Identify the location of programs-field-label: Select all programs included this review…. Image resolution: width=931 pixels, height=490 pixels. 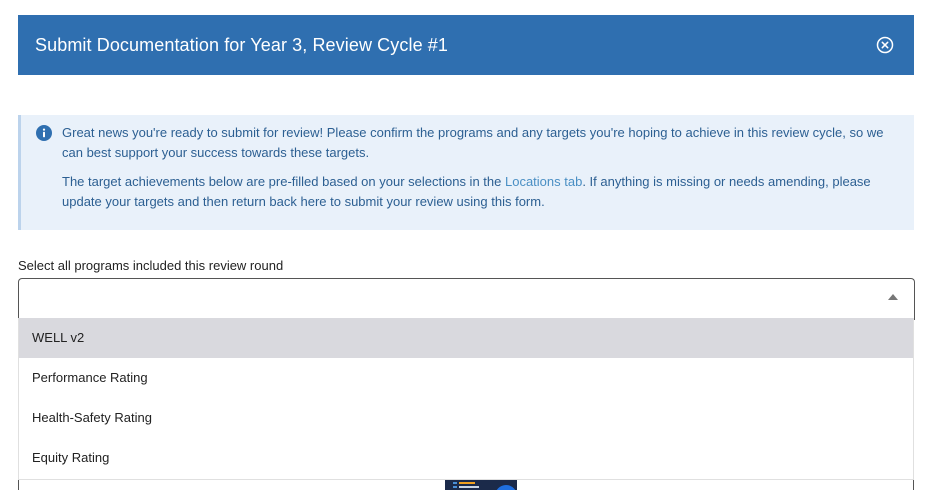
(151, 265).